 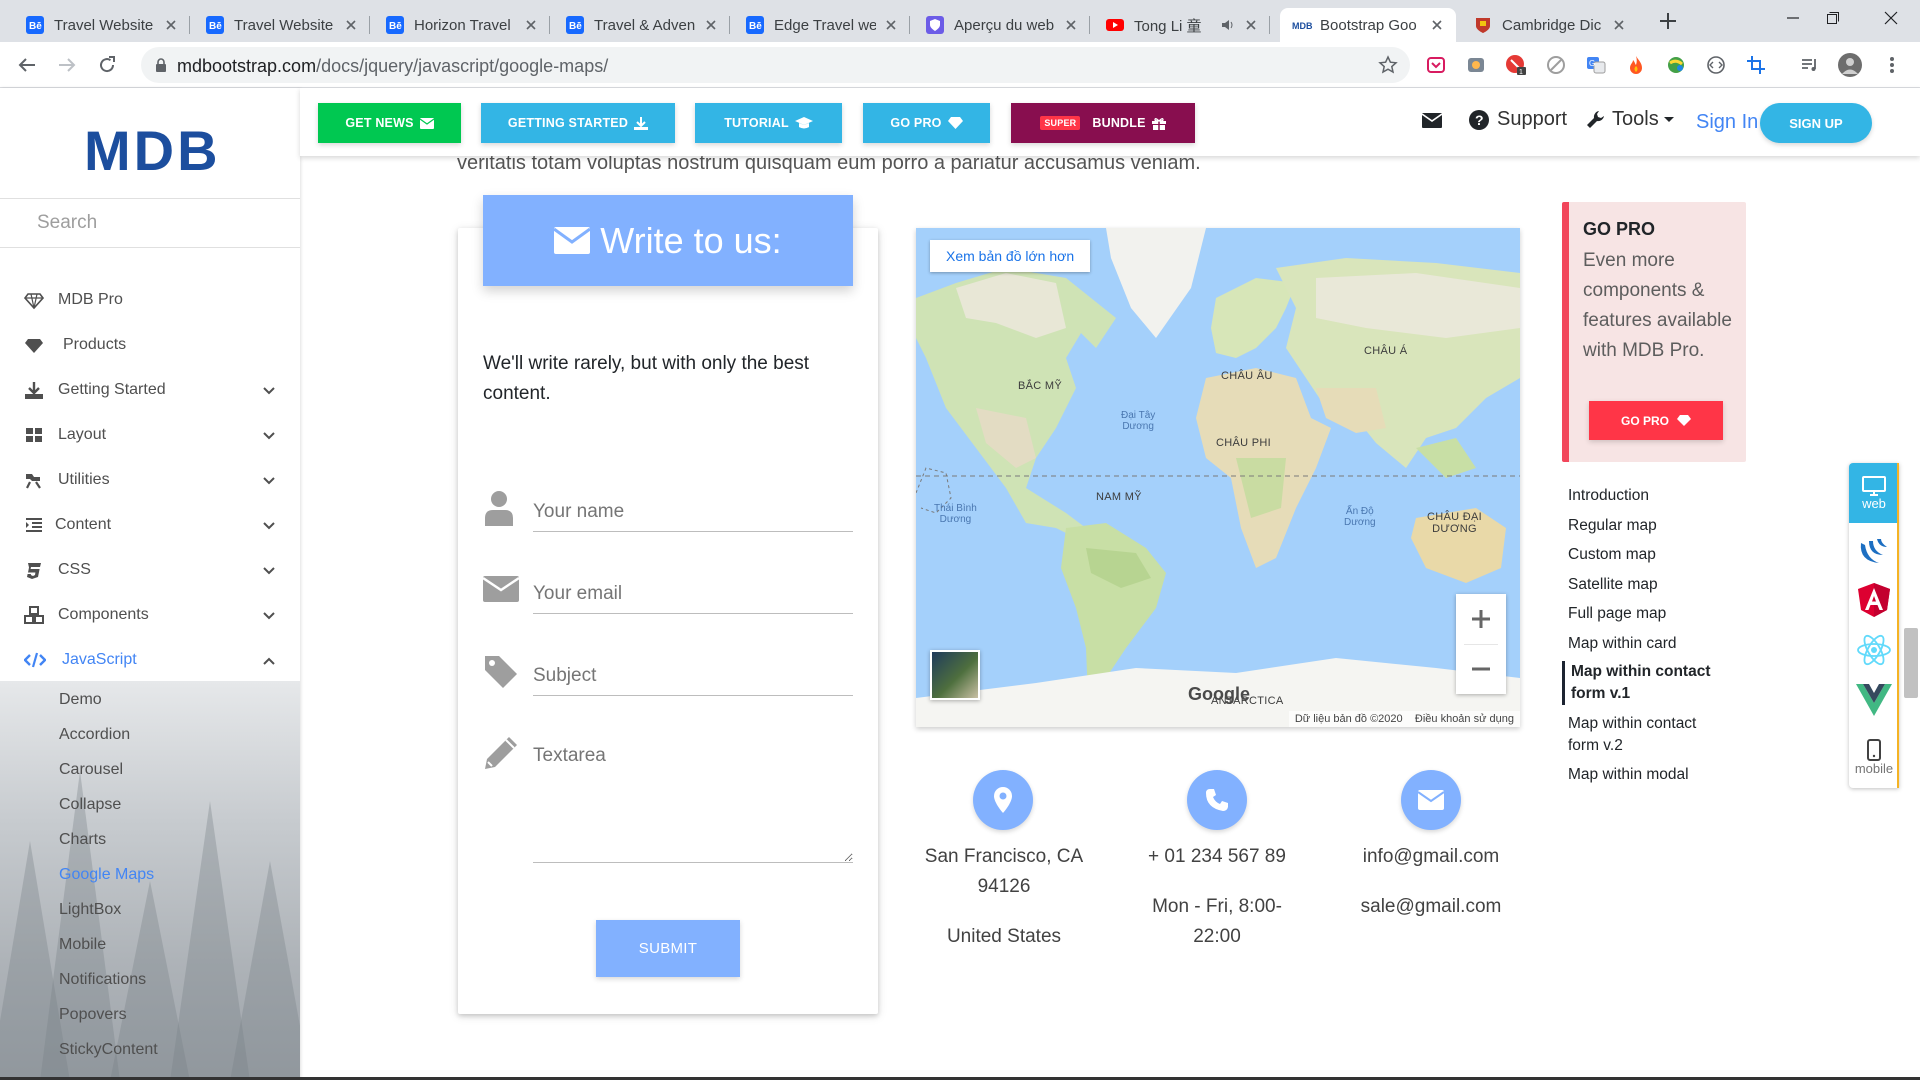 What do you see at coordinates (768, 123) in the screenshot?
I see `tutorial-button: TUTORIAL` at bounding box center [768, 123].